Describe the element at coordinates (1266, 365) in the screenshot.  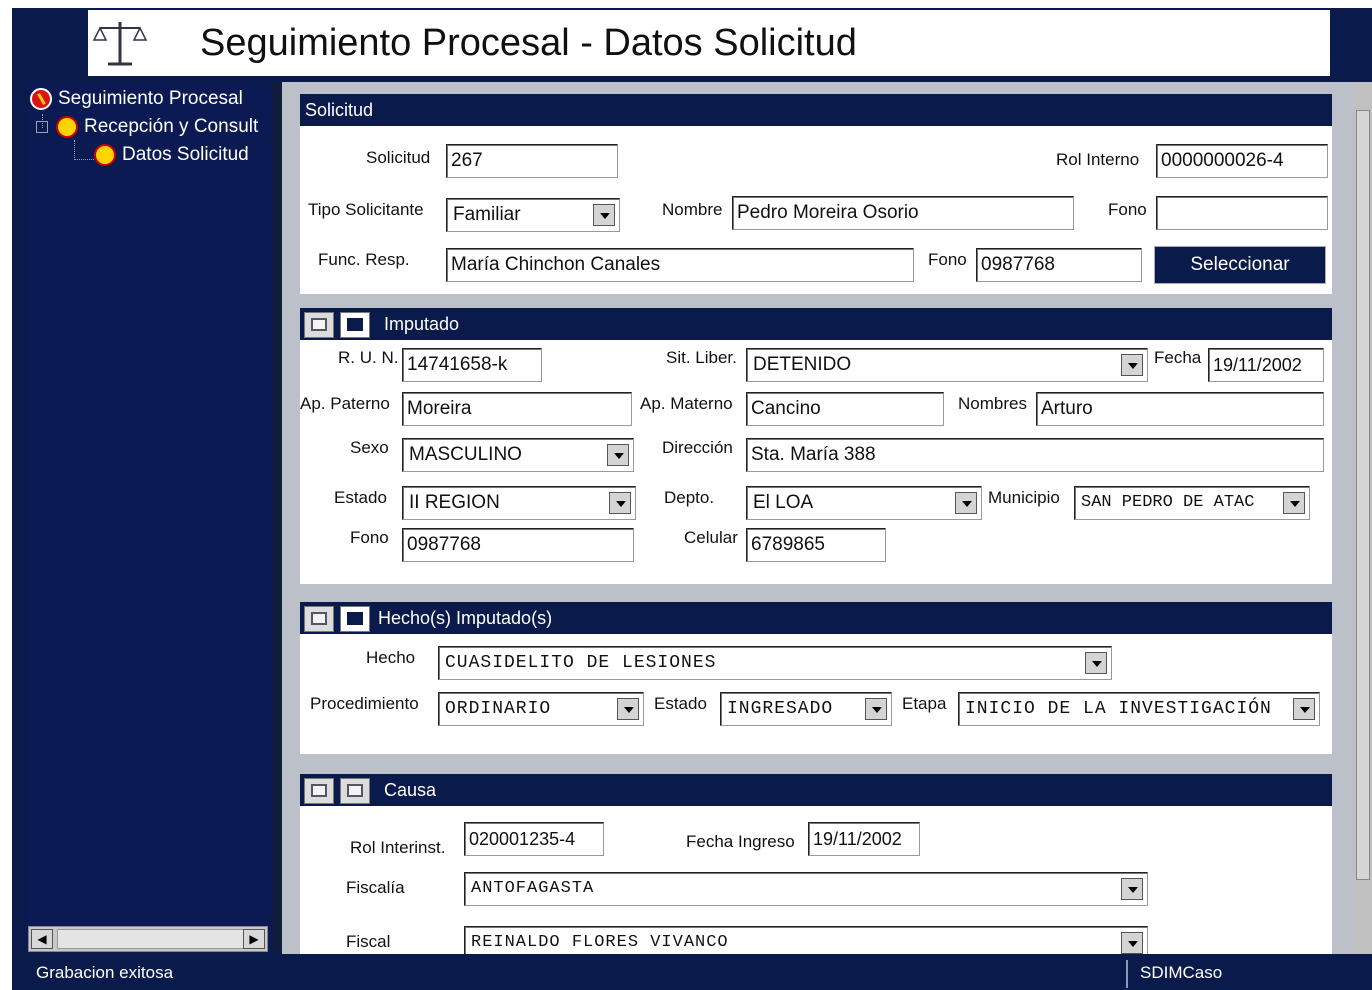
I see `fecha-field: 19/11/2002` at that location.